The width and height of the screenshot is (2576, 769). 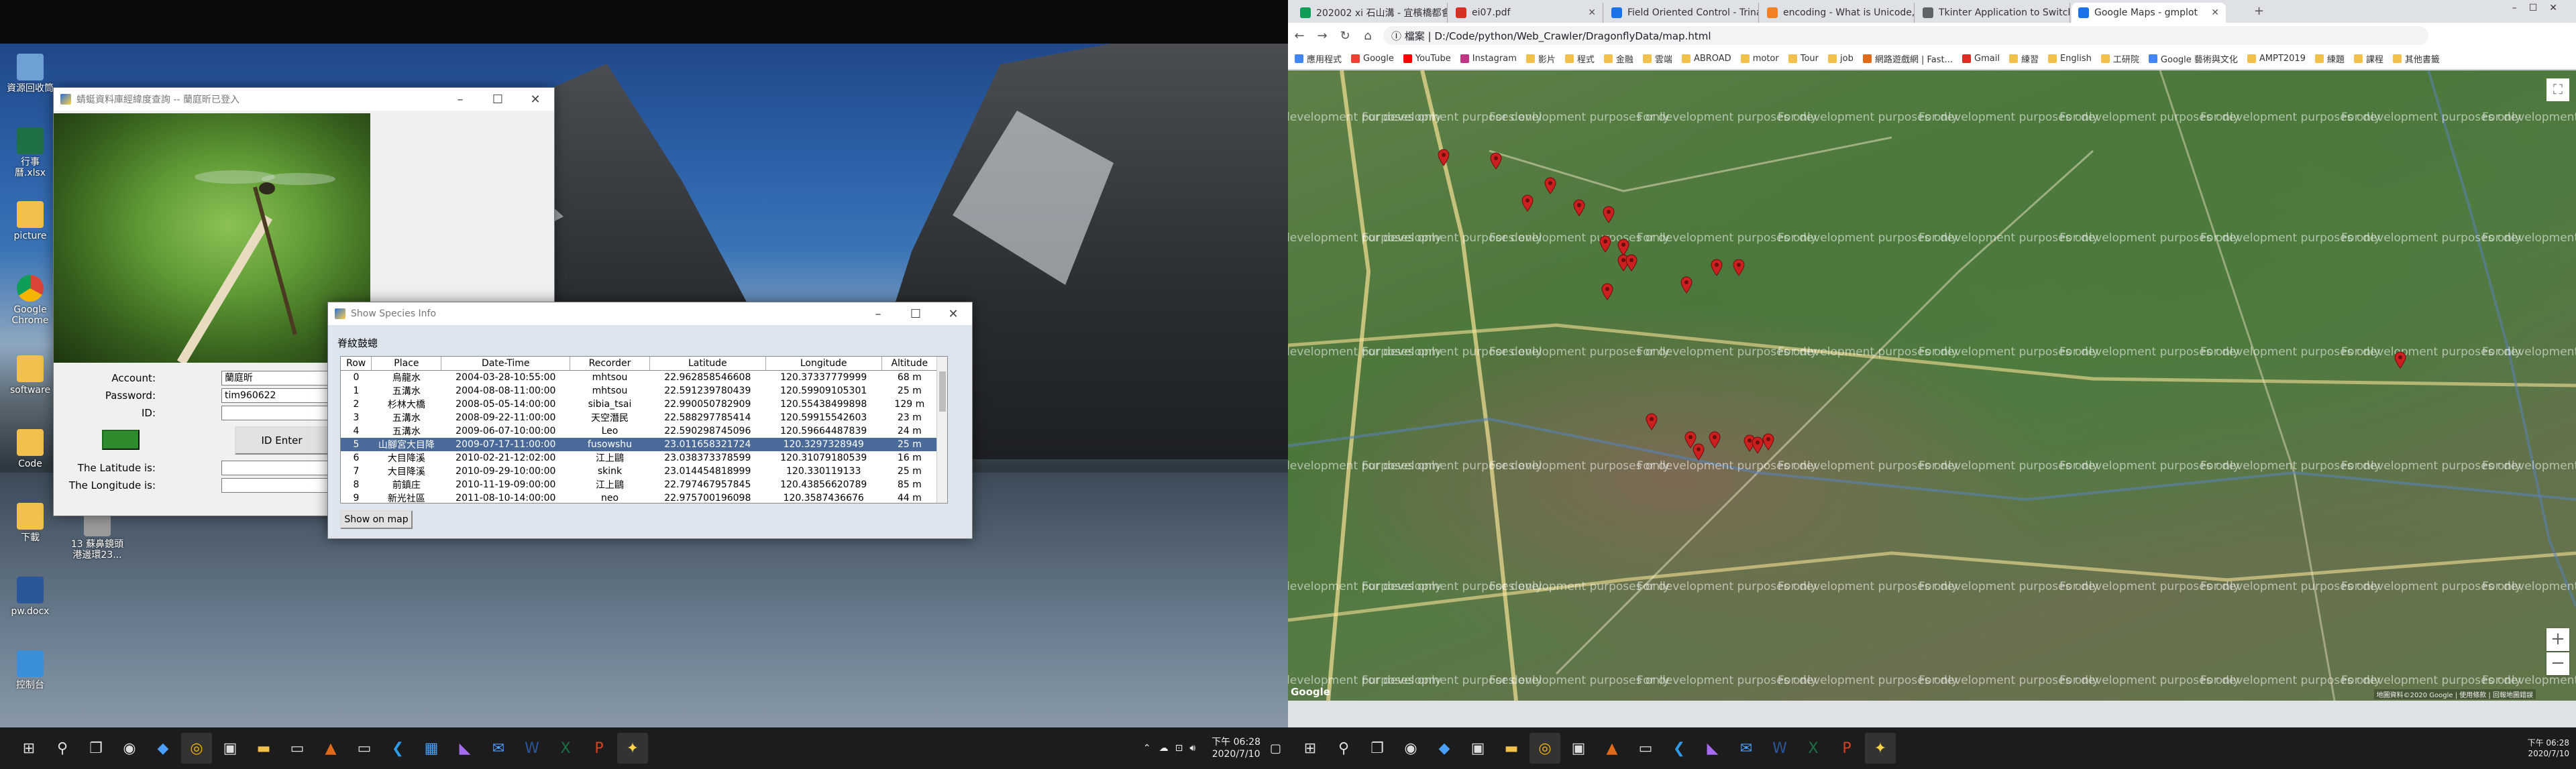 What do you see at coordinates (2069, 59) in the screenshot?
I see `bookmark-item: English` at bounding box center [2069, 59].